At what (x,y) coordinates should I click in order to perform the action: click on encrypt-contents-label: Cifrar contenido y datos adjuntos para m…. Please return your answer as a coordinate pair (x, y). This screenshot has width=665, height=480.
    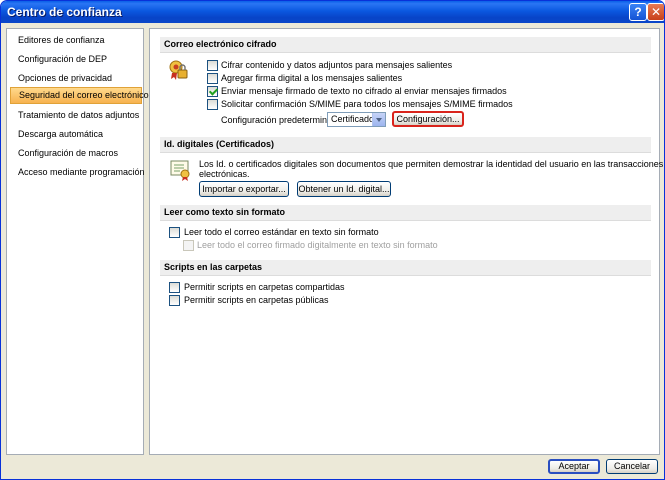
    Looking at the image, I should click on (337, 65).